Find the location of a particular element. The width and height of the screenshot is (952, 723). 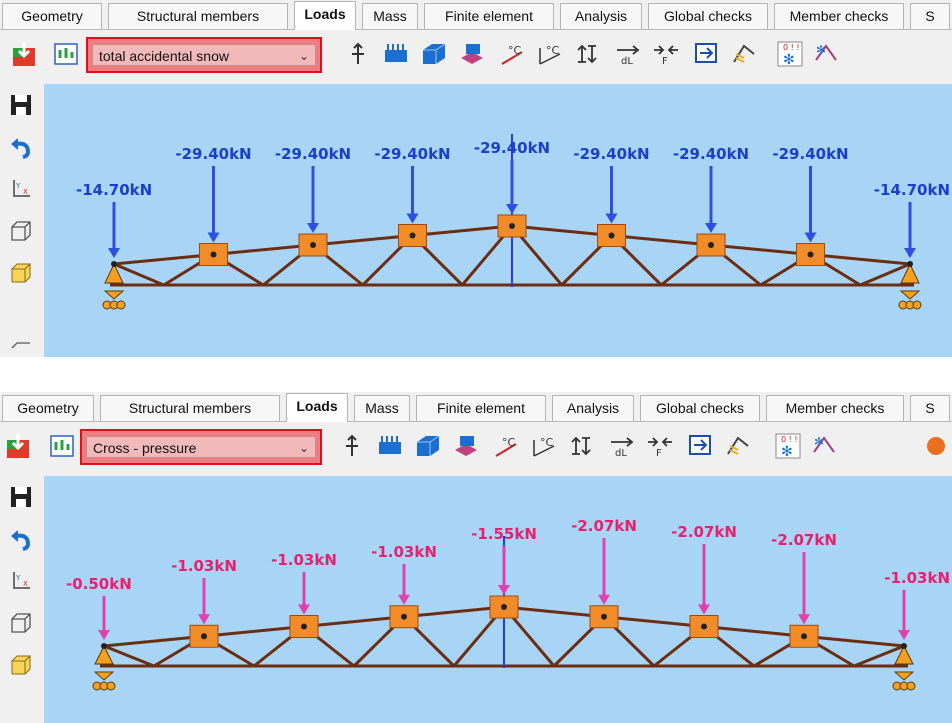

load-case-dropdown: Cross - pressure ⌄ is located at coordinates (201, 447).